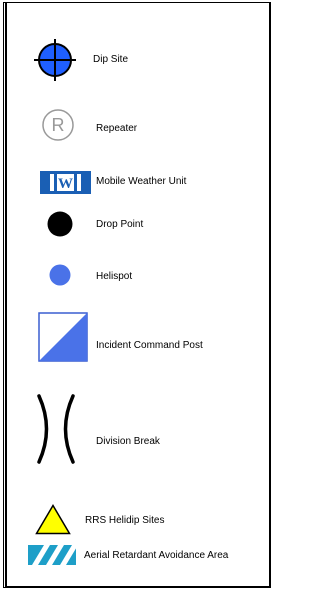 Image resolution: width=320 pixels, height=590 pixels. I want to click on yellow-triangle-icon, so click(53, 519).